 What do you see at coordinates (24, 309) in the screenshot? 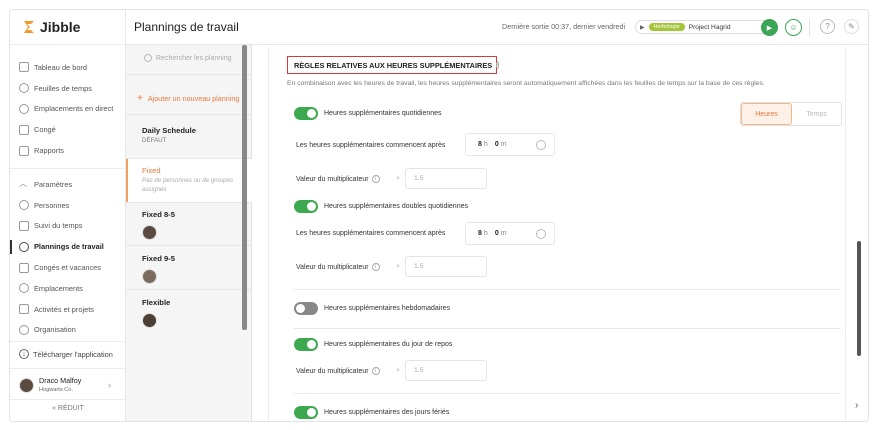
I see `tag-icon` at bounding box center [24, 309].